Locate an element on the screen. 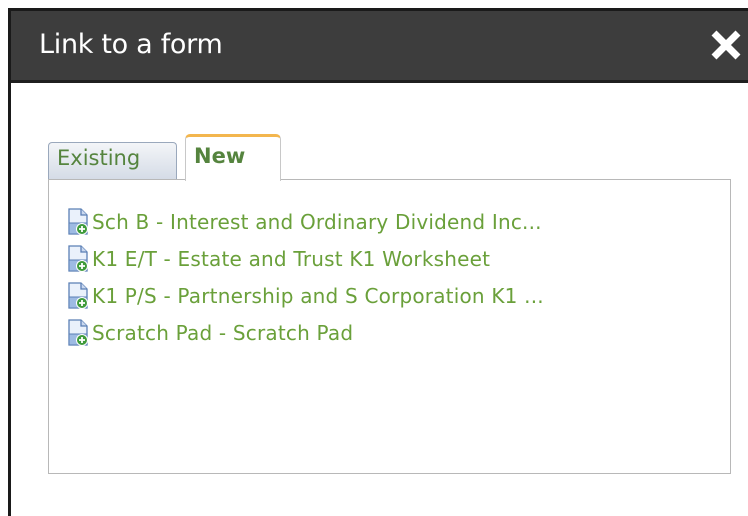 The image size is (748, 516). form-label: Scratch Pad - Scratch Pad is located at coordinates (223, 332).